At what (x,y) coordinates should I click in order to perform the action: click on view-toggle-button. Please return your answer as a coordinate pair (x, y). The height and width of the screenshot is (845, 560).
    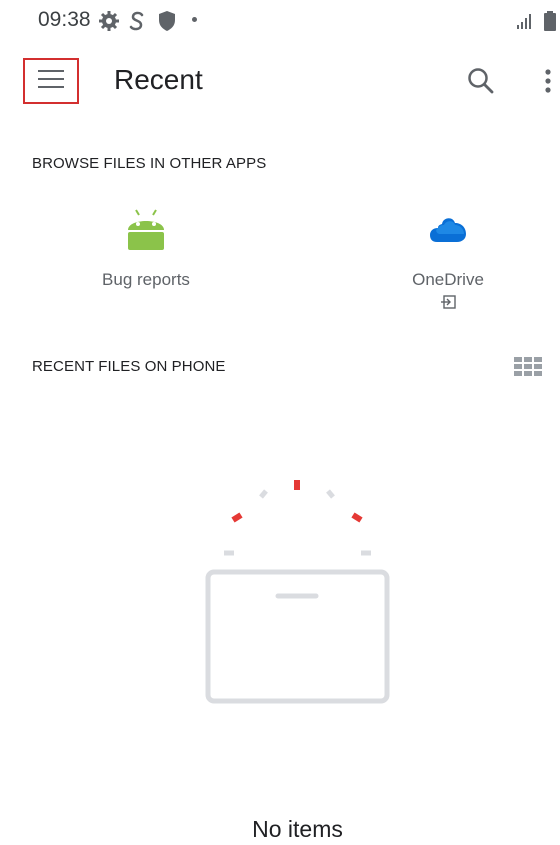
    Looking at the image, I should click on (528, 367).